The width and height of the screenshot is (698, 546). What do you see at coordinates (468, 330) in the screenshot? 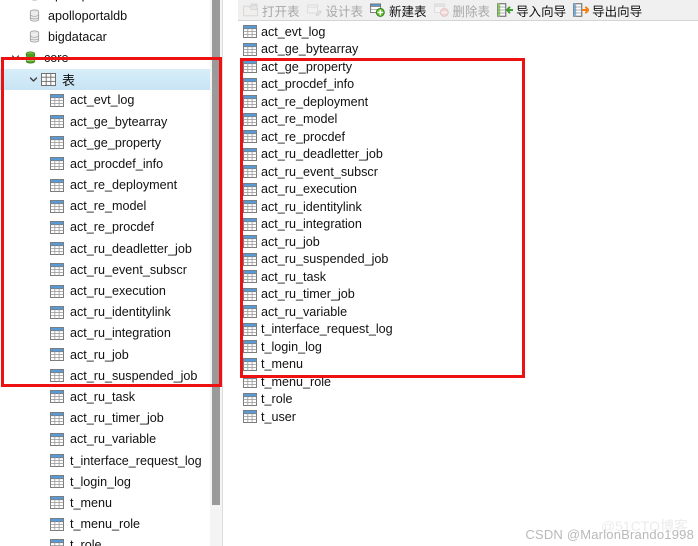
I see `table-list-item: t_interface_request_log` at bounding box center [468, 330].